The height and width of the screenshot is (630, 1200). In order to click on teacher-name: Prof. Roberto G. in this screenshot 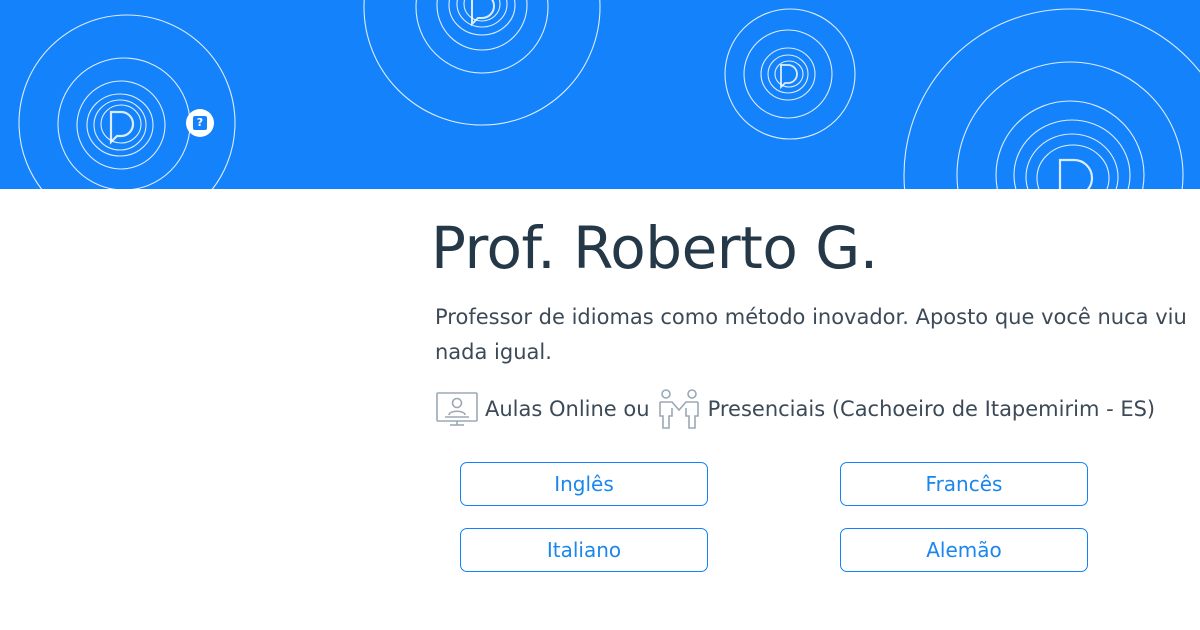, I will do `click(654, 248)`.